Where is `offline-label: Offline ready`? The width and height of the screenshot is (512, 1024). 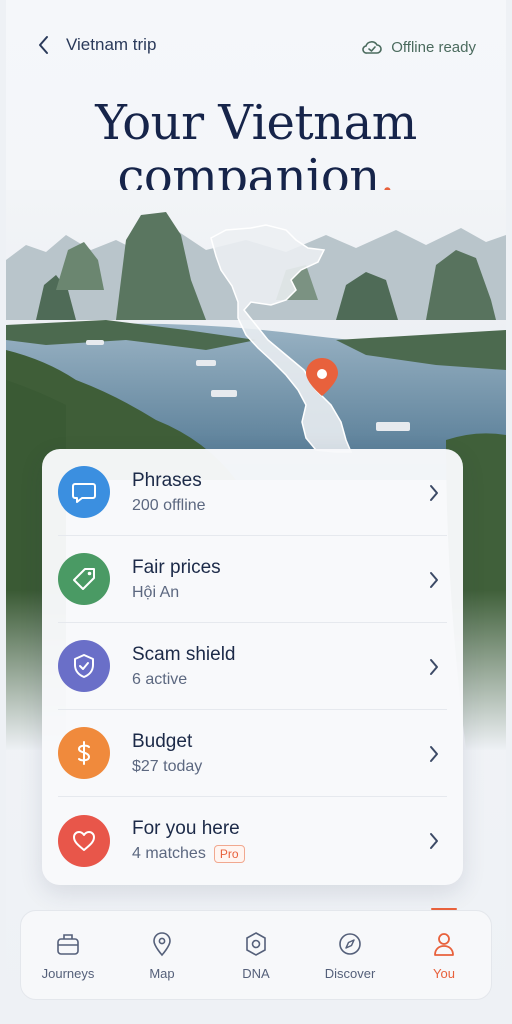
offline-label: Offline ready is located at coordinates (433, 47).